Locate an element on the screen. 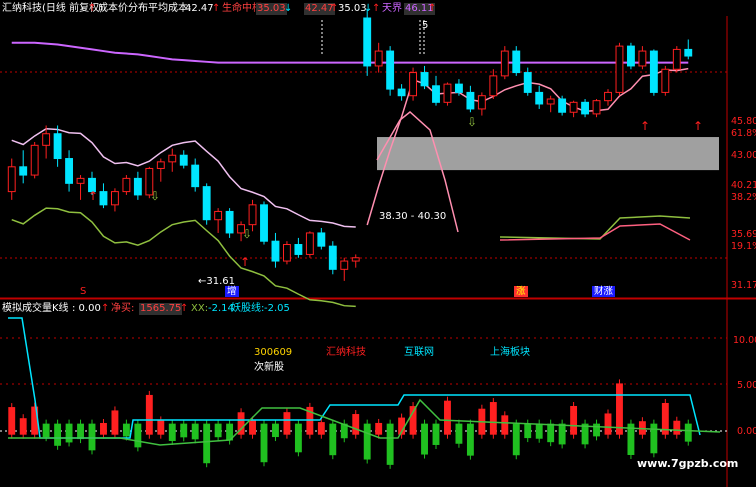 This screenshot has width=756, height=487. life-line-series is located at coordinates (350, 52).